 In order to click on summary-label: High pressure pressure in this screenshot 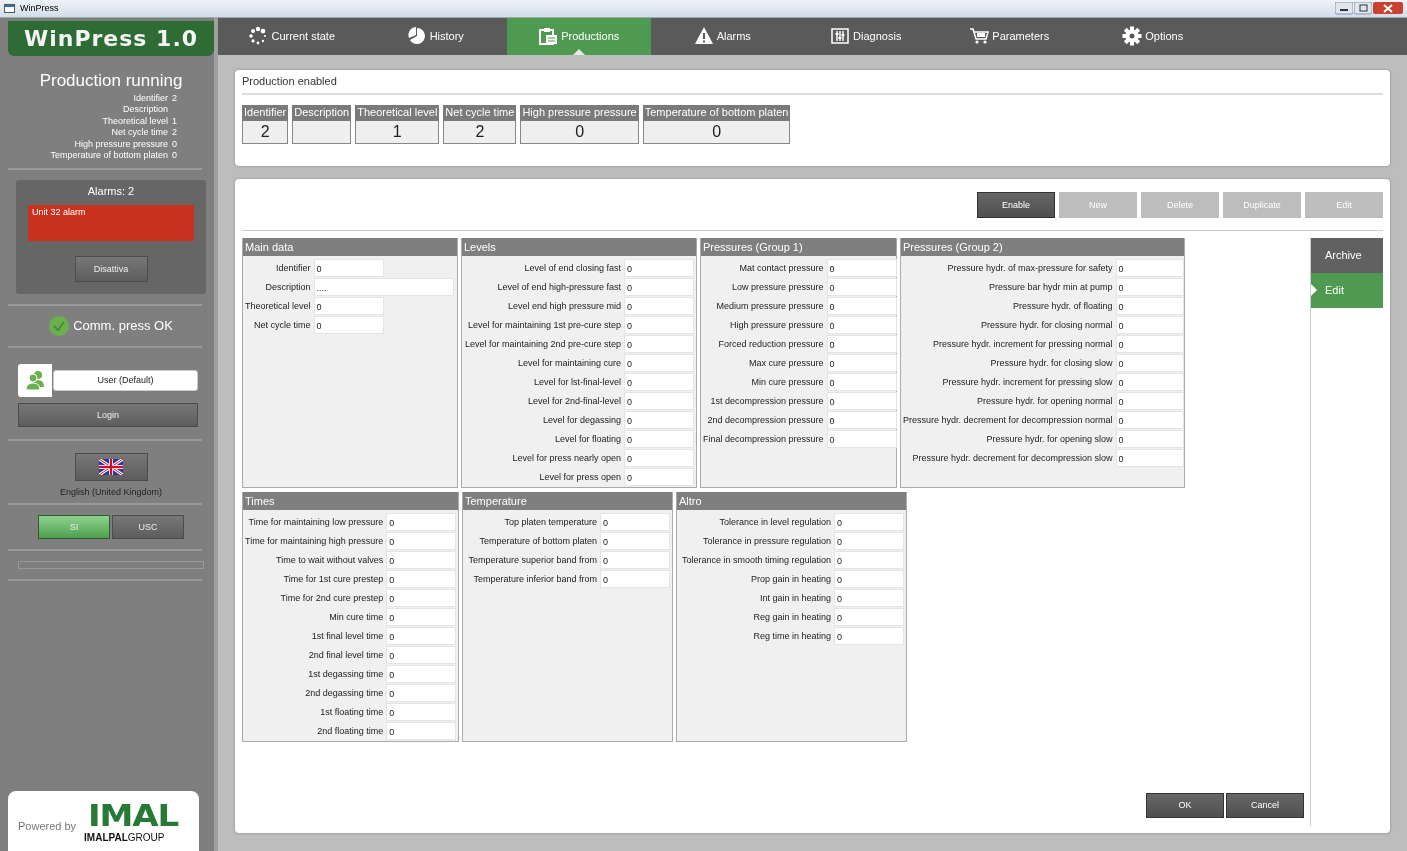, I will do `click(120, 145)`.